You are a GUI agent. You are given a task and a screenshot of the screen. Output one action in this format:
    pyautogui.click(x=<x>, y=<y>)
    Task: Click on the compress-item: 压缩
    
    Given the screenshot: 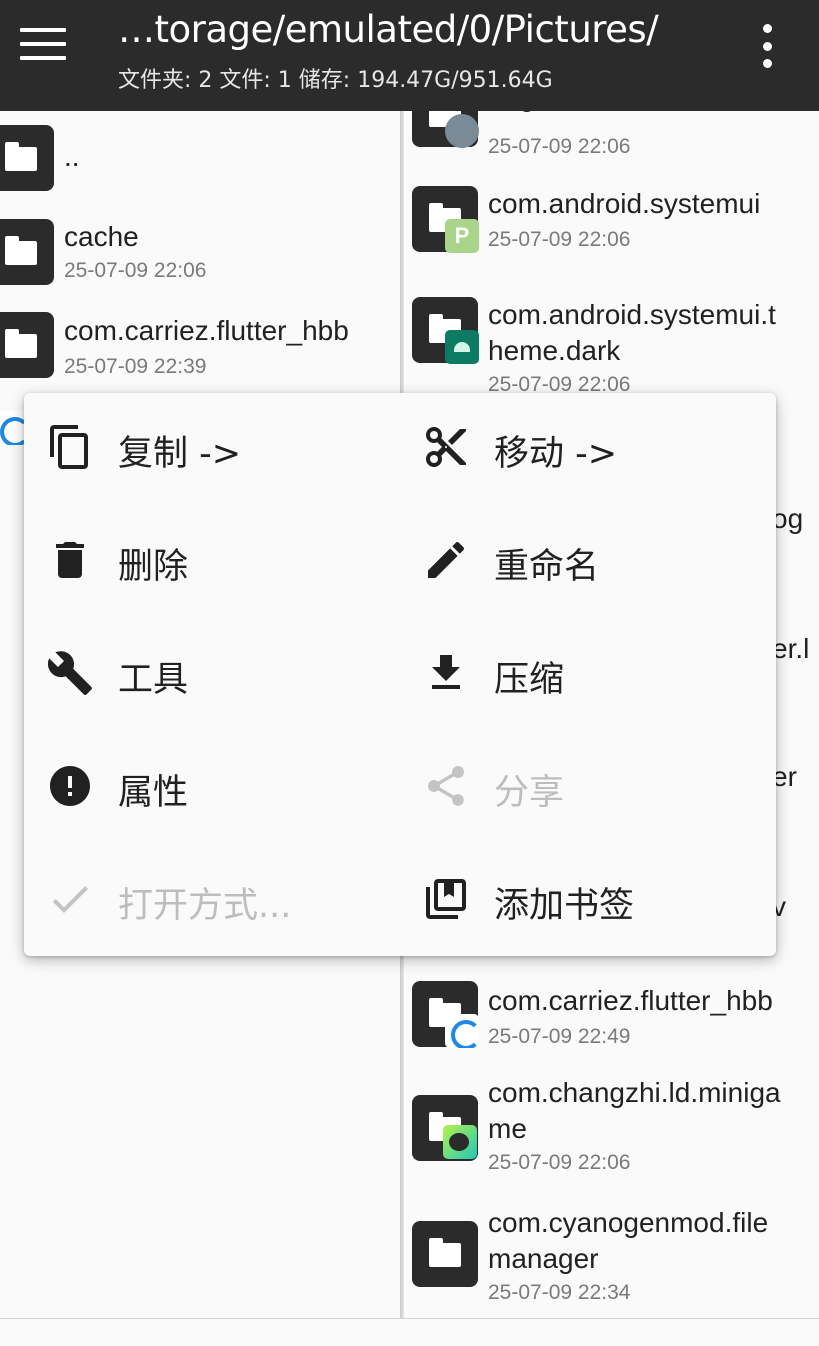 What is the action you would take?
    pyautogui.click(x=585, y=669)
    